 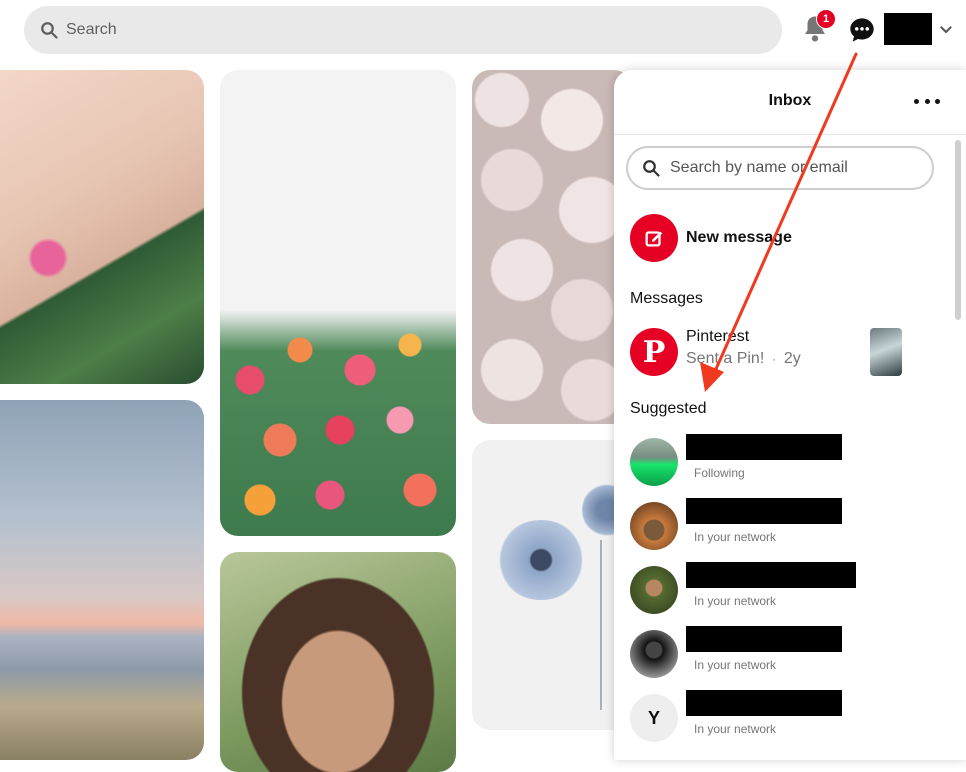 I want to click on pin-beach-sunset, so click(x=102, y=580).